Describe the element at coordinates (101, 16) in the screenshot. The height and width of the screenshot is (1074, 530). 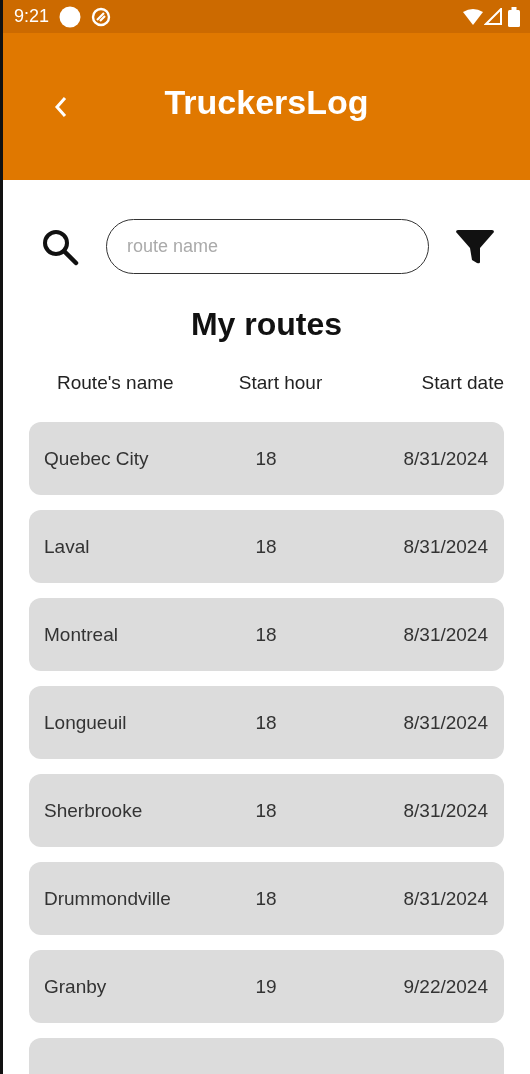
I see `app-status-icon` at that location.